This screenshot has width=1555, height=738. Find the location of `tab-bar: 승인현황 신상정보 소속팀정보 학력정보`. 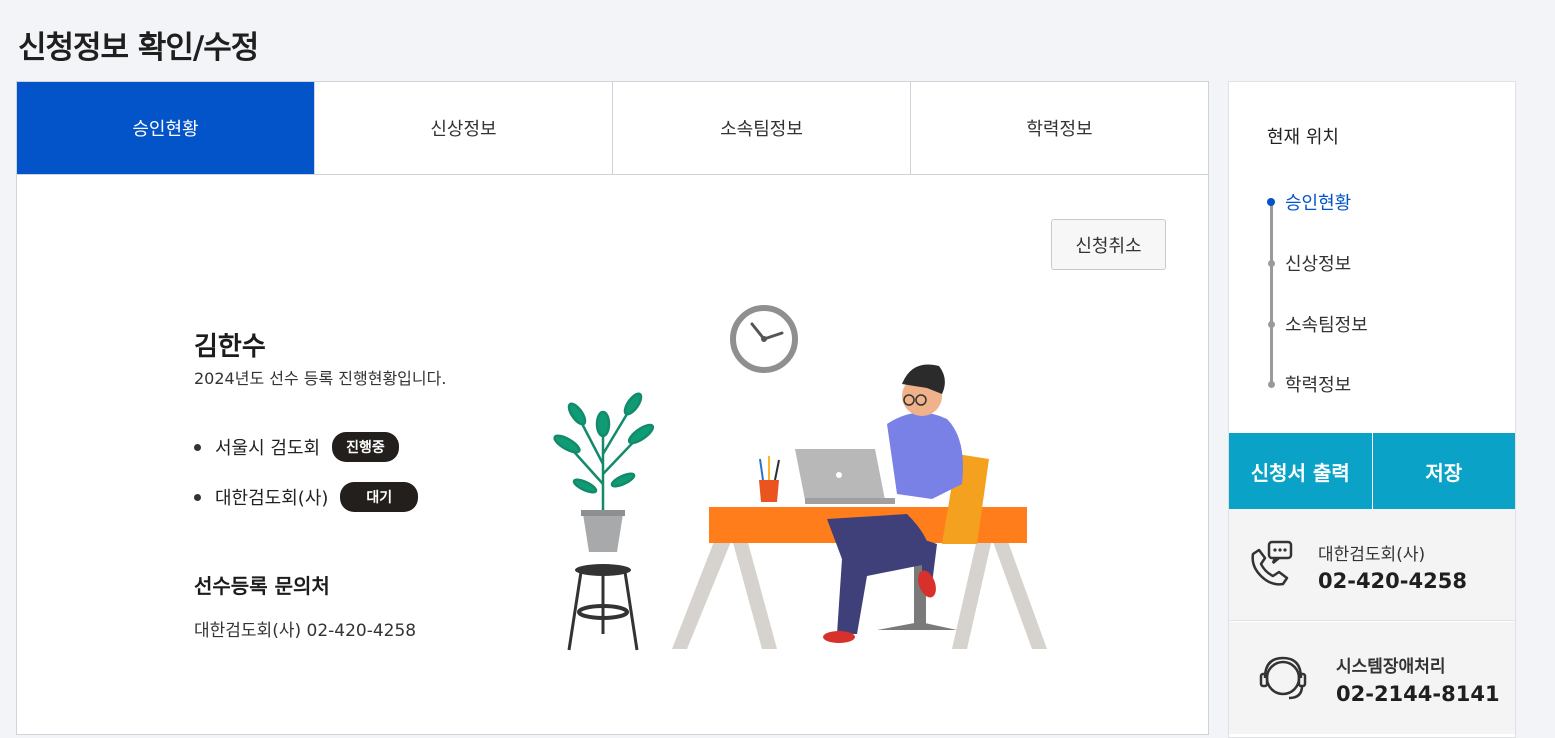

tab-bar: 승인현황 신상정보 소속팀정보 학력정보 is located at coordinates (612, 128).